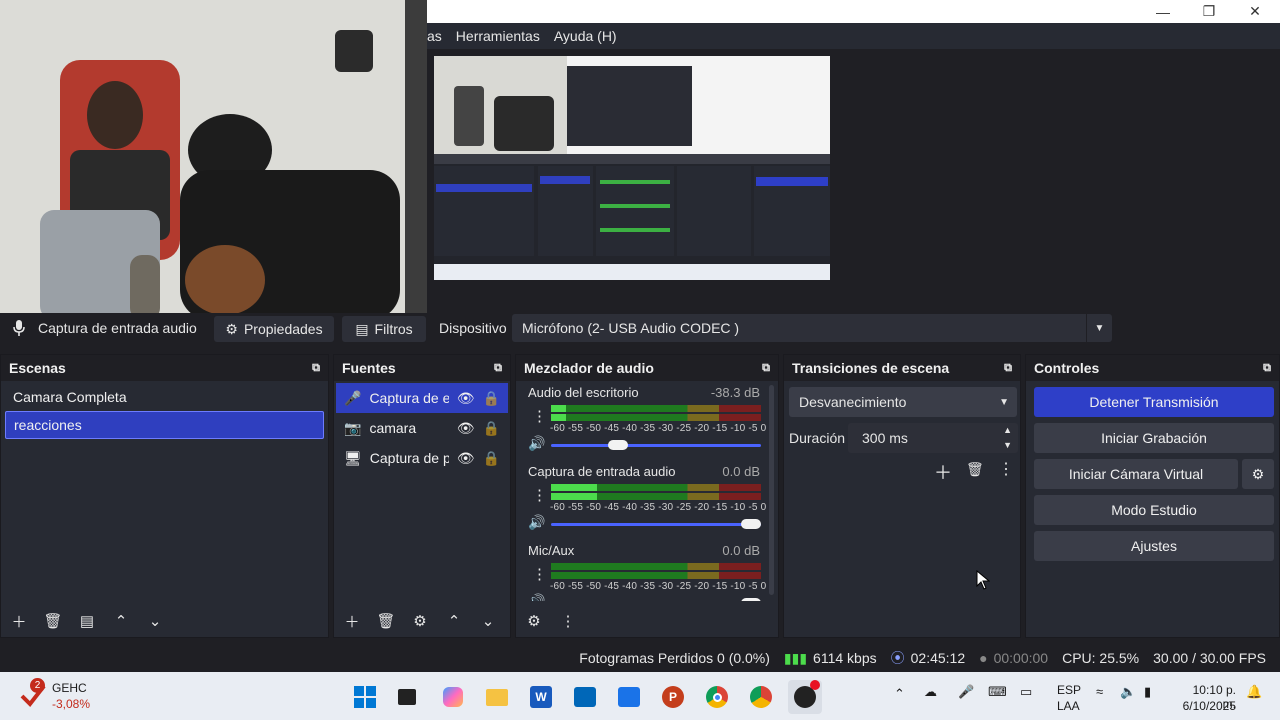  Describe the element at coordinates (771, 490) in the screenshot. I see `mixer-scrollbar` at that location.